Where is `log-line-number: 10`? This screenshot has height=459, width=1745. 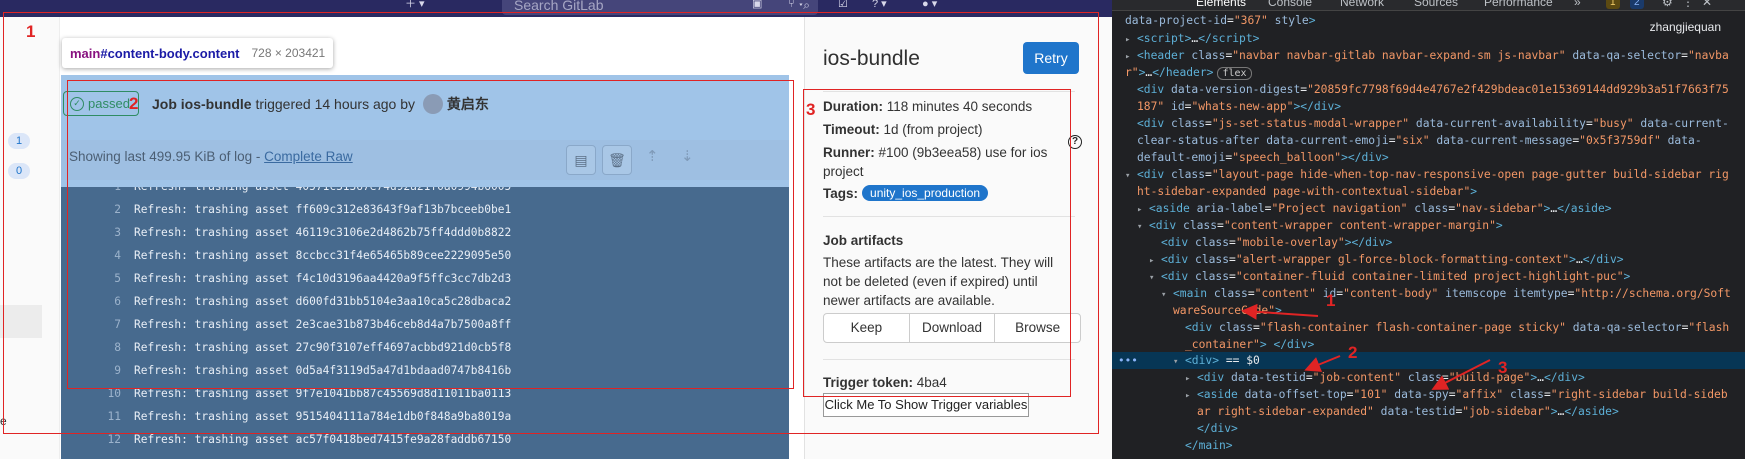
log-line-number: 10 is located at coordinates (91, 393).